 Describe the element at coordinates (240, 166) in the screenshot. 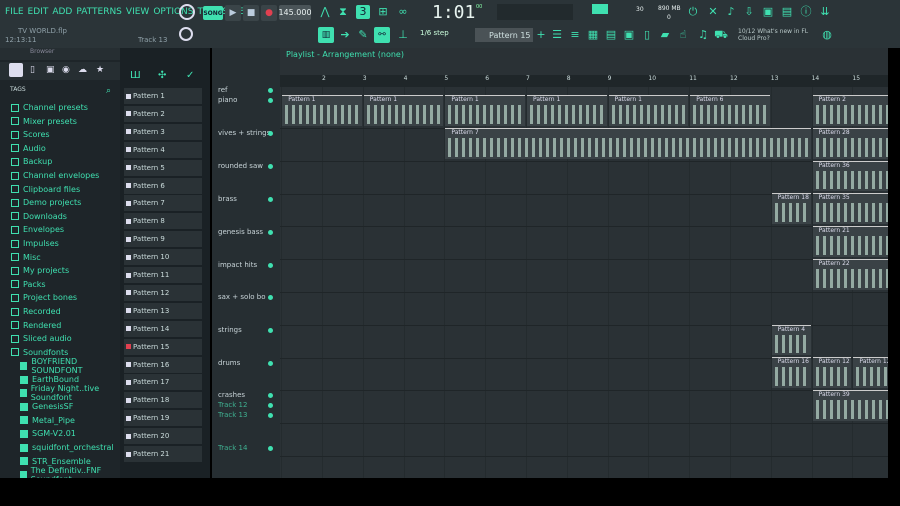

I see `track-name: rounded saw` at that location.